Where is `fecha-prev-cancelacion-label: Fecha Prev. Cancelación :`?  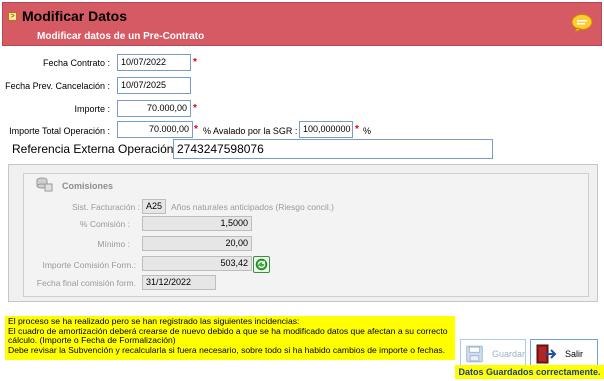 fecha-prev-cancelacion-label: Fecha Prev. Cancelación : is located at coordinates (57, 86).